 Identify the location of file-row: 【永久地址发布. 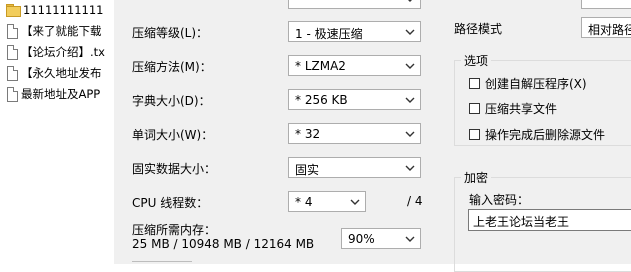
(54, 73).